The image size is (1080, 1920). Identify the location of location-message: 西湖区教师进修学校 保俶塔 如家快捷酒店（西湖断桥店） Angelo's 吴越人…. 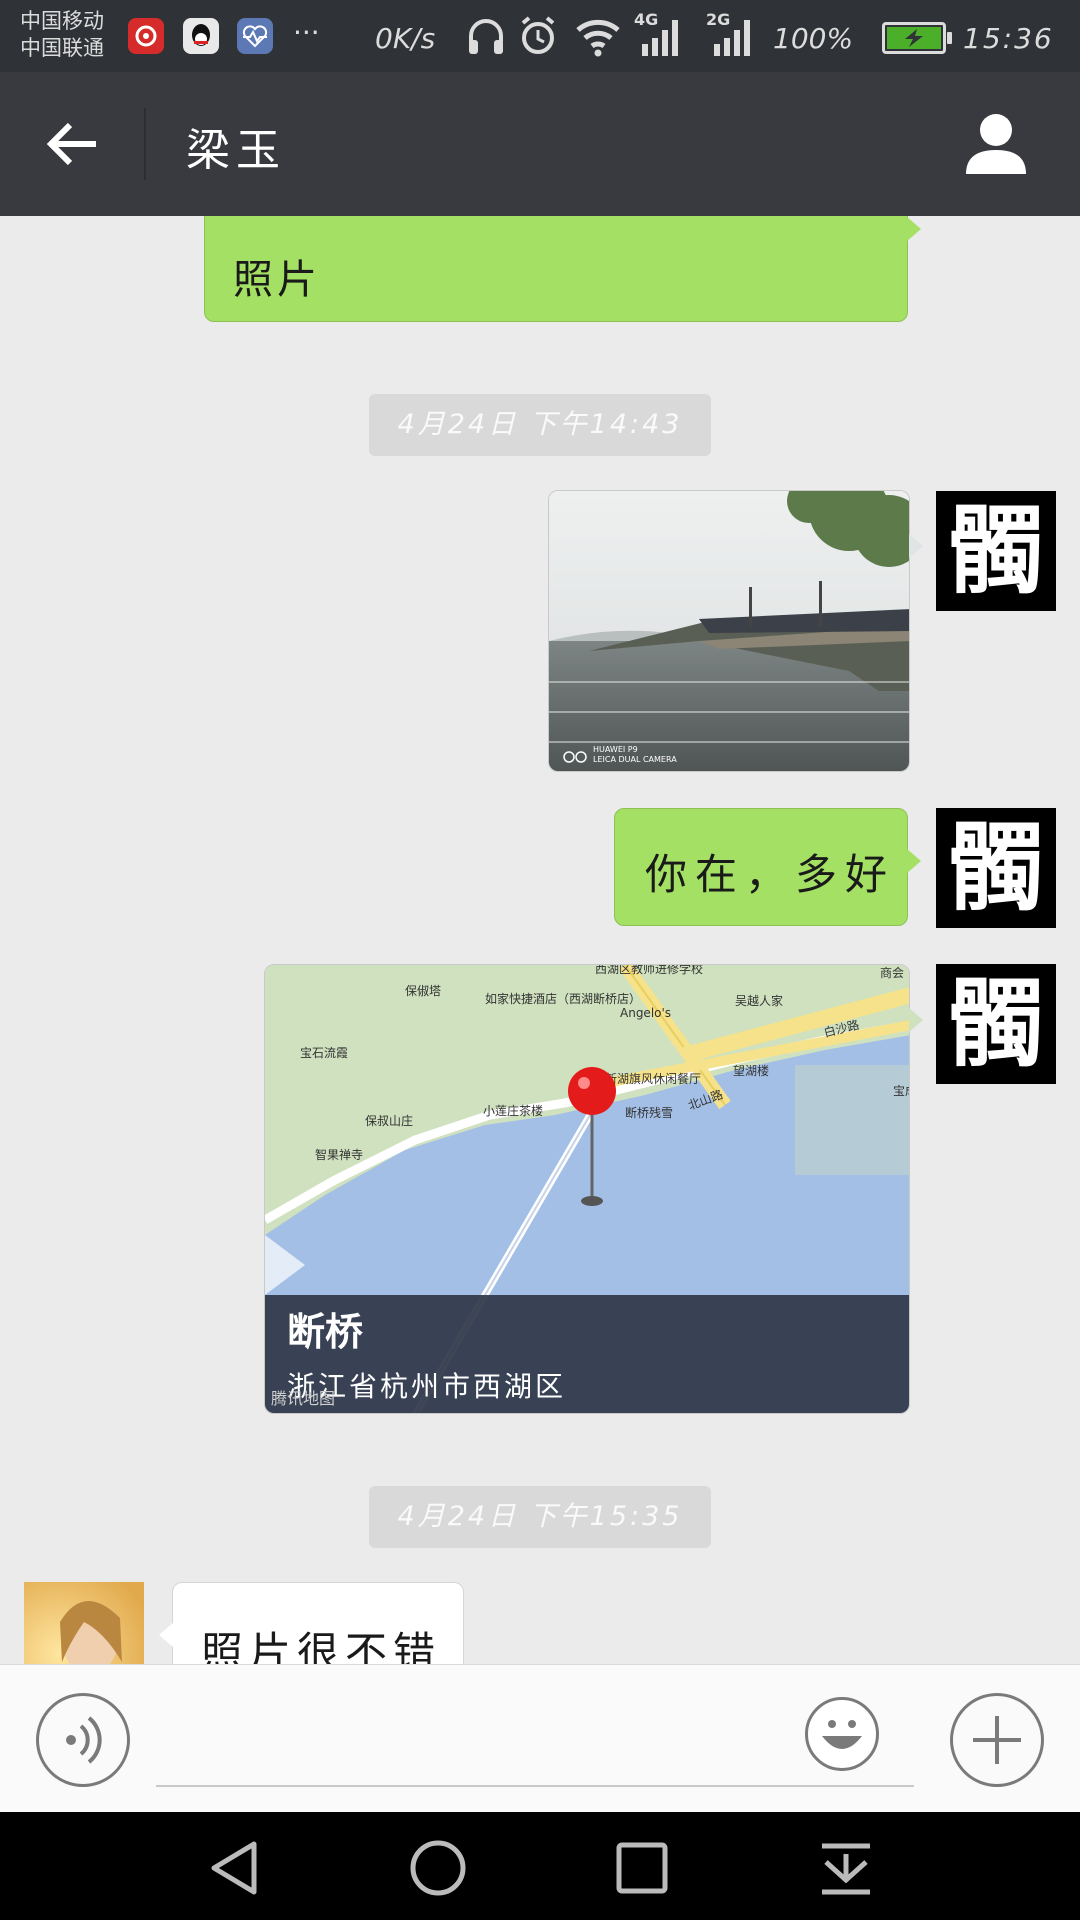
(587, 1189).